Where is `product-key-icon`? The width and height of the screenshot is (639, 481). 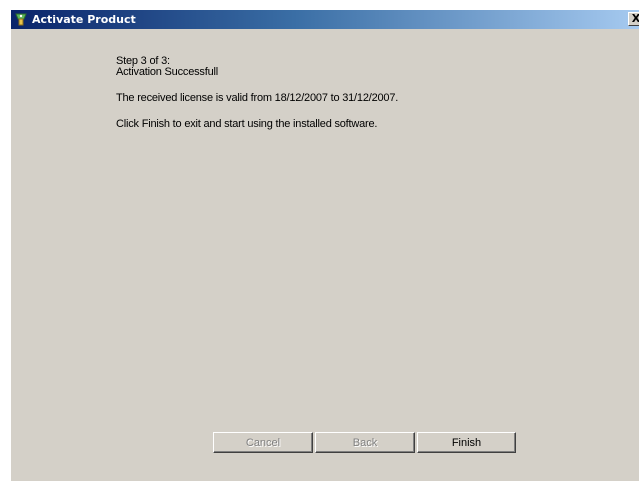 product-key-icon is located at coordinates (21, 19).